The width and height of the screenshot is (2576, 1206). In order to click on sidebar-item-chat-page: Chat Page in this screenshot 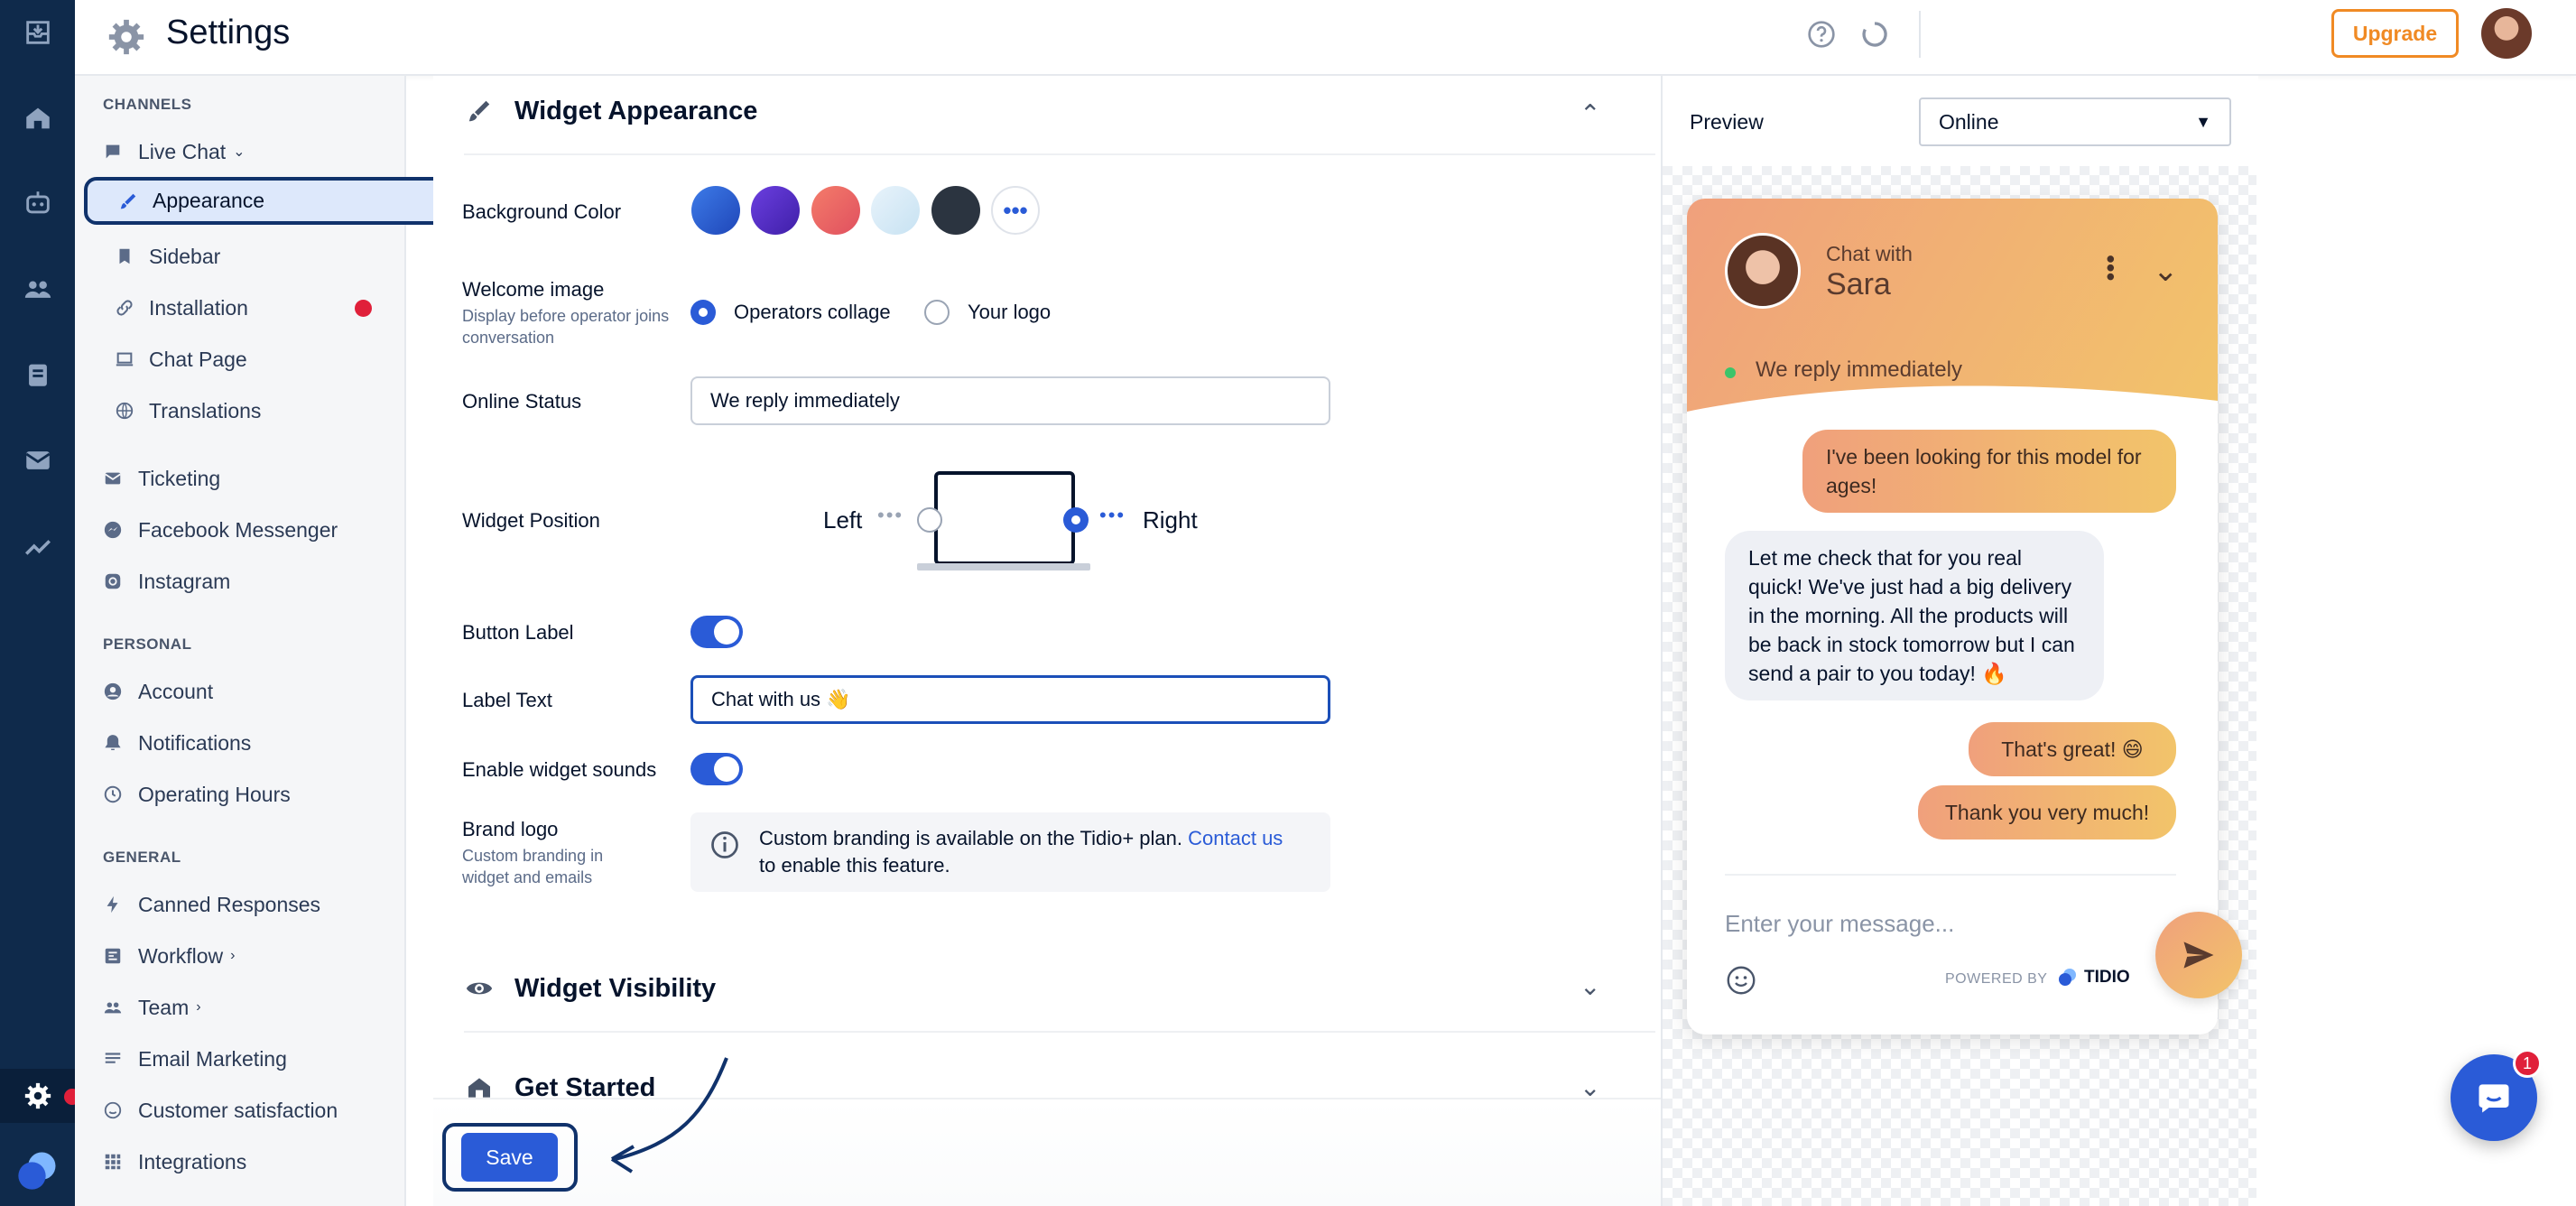, I will do `click(181, 359)`.